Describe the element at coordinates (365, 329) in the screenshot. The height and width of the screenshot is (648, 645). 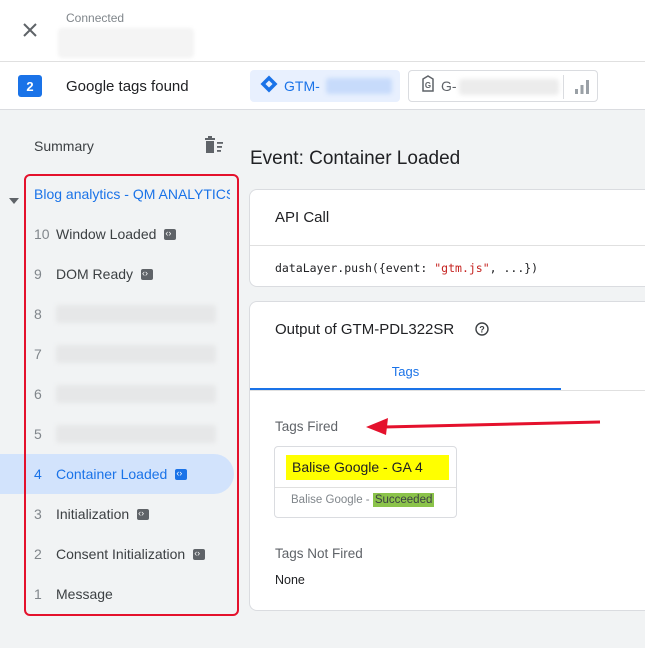
I see `output-title: Output of GTM-PDL322SR` at that location.